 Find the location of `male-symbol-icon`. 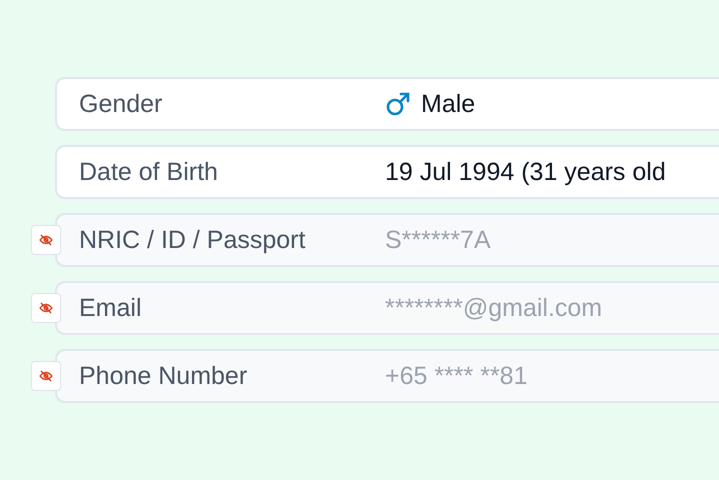

male-symbol-icon is located at coordinates (398, 104).